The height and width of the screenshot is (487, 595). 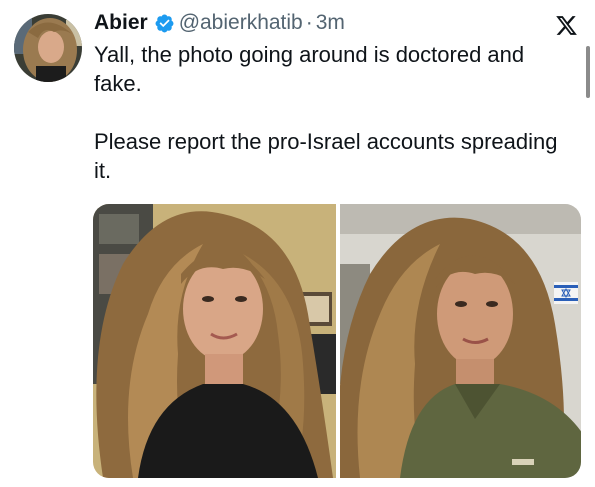 What do you see at coordinates (164, 23) in the screenshot?
I see `verified-badge-icon` at bounding box center [164, 23].